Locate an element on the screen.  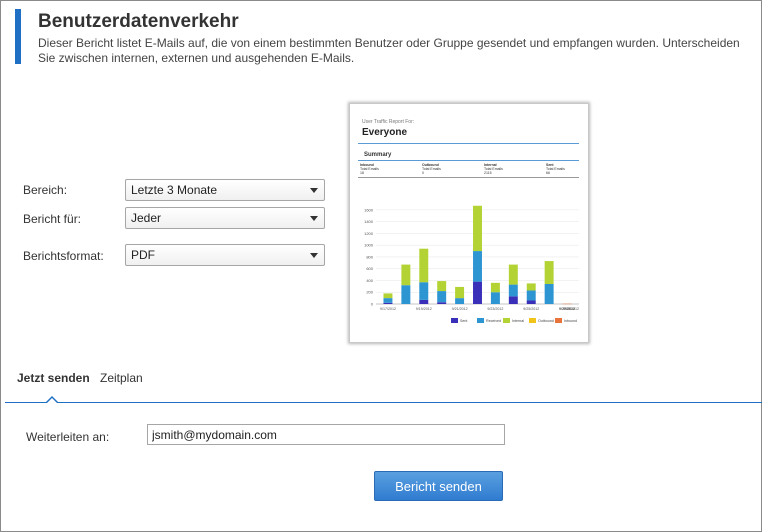
legend-label-outbound: Outbound is located at coordinates (546, 321).